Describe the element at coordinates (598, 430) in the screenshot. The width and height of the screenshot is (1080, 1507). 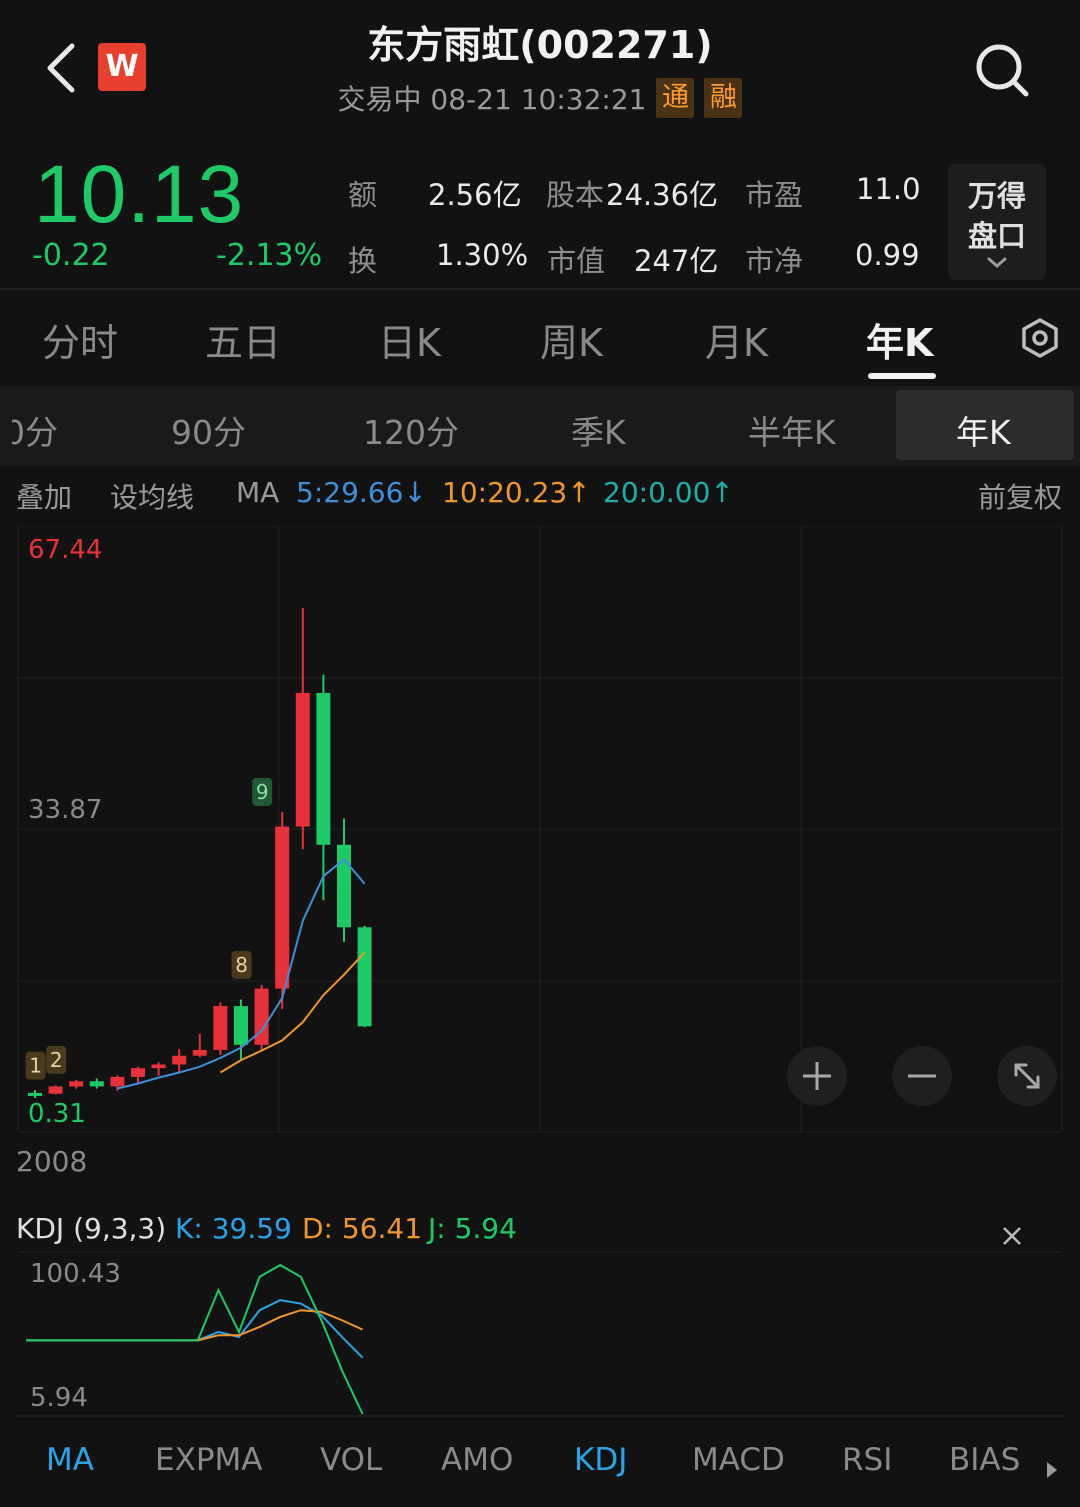
I see `subtab-quarter-k: 季K` at that location.